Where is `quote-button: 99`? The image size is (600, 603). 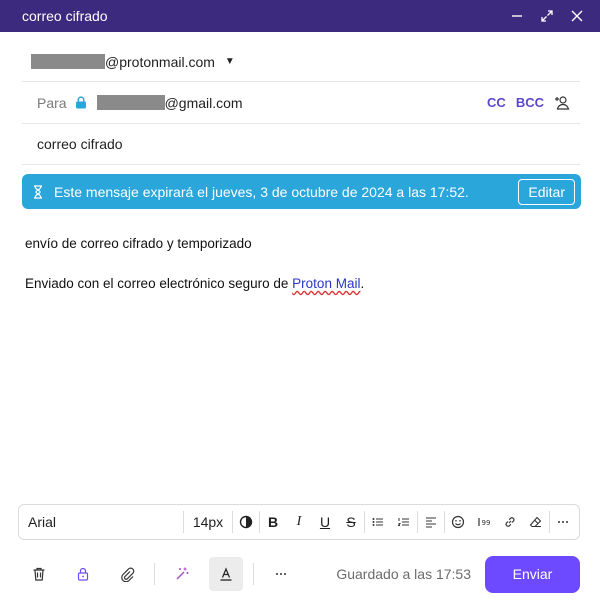 quote-button: 99 is located at coordinates (484, 522).